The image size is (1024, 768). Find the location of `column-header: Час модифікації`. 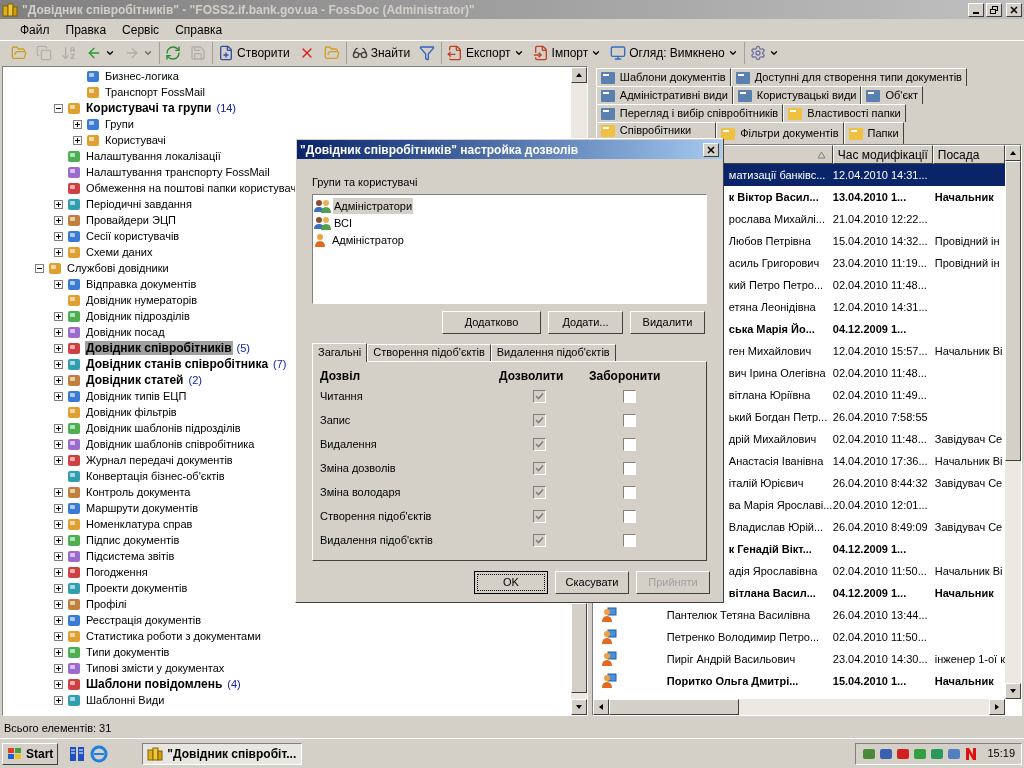

column-header: Час модифікації is located at coordinates (882, 154).